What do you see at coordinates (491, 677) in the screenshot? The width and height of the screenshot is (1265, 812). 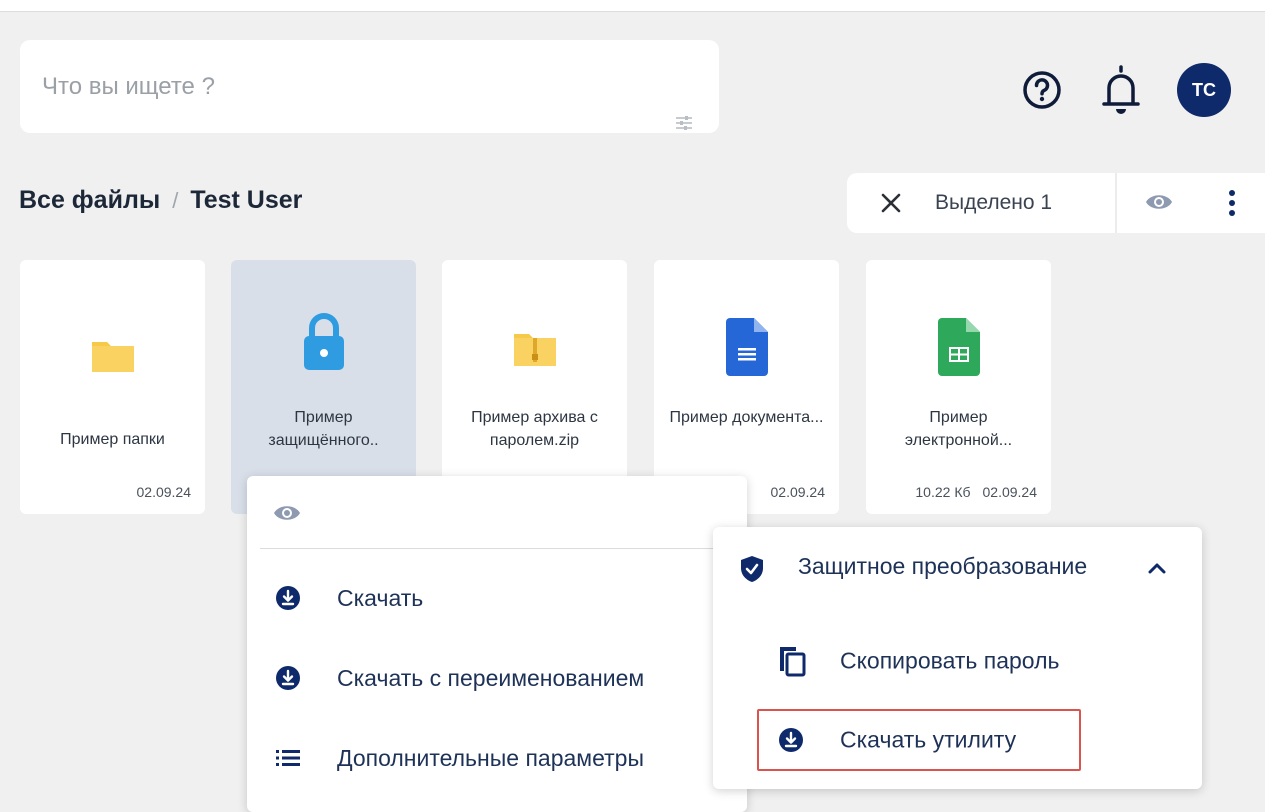 I see `menu-item-label: Скачать с переименованием` at bounding box center [491, 677].